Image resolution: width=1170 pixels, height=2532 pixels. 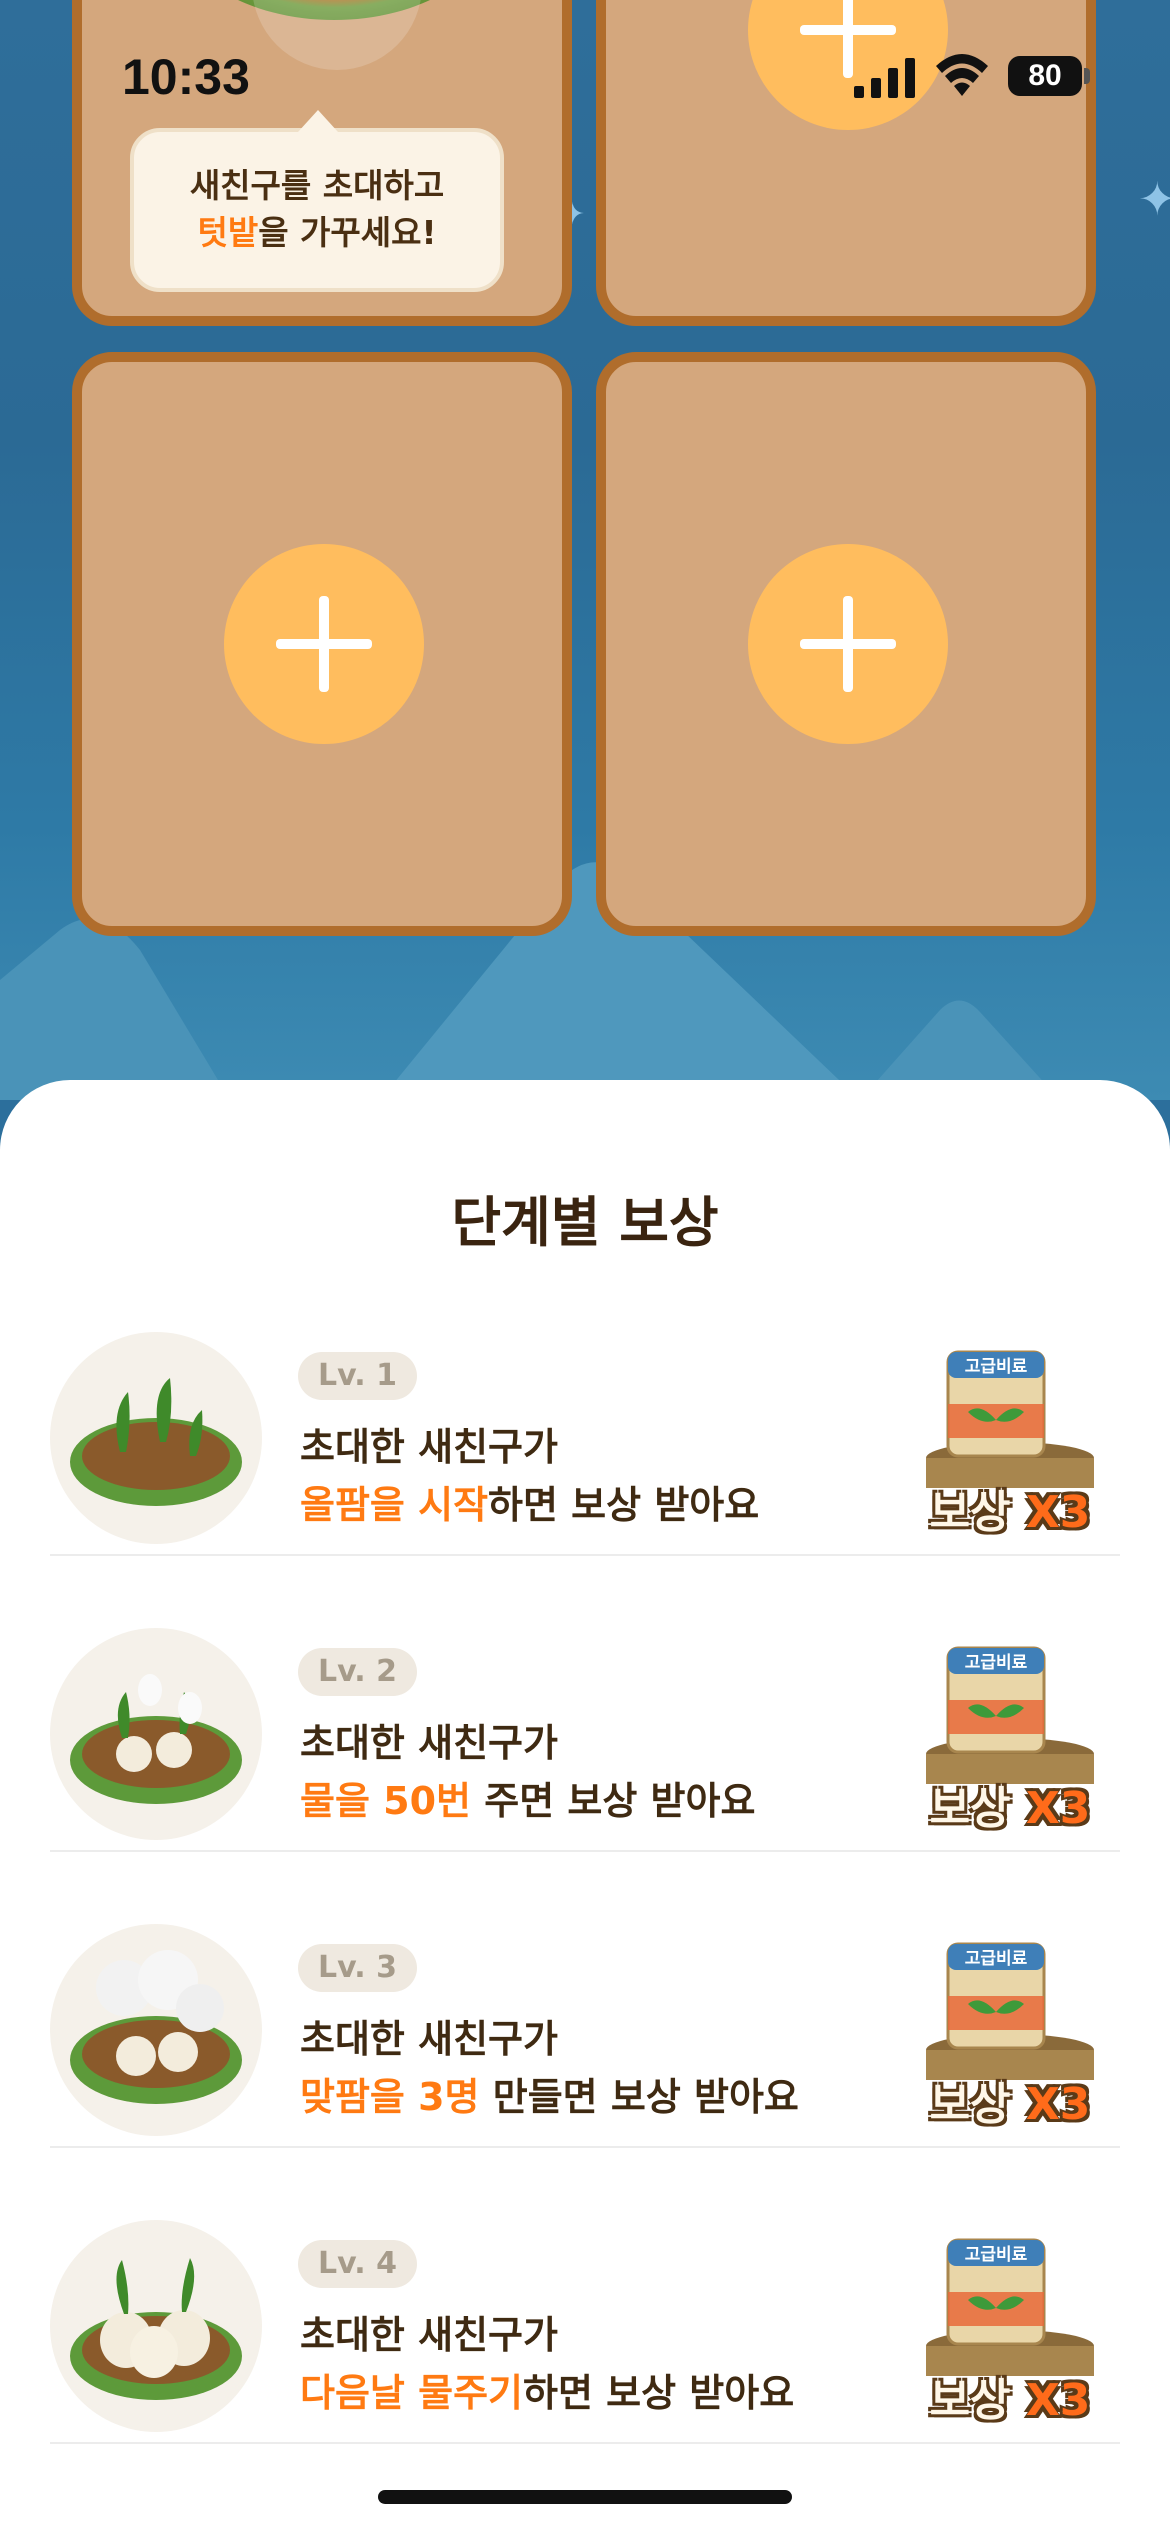 What do you see at coordinates (385, 1801) in the screenshot?
I see `condition-highlight: 물을 50번` at bounding box center [385, 1801].